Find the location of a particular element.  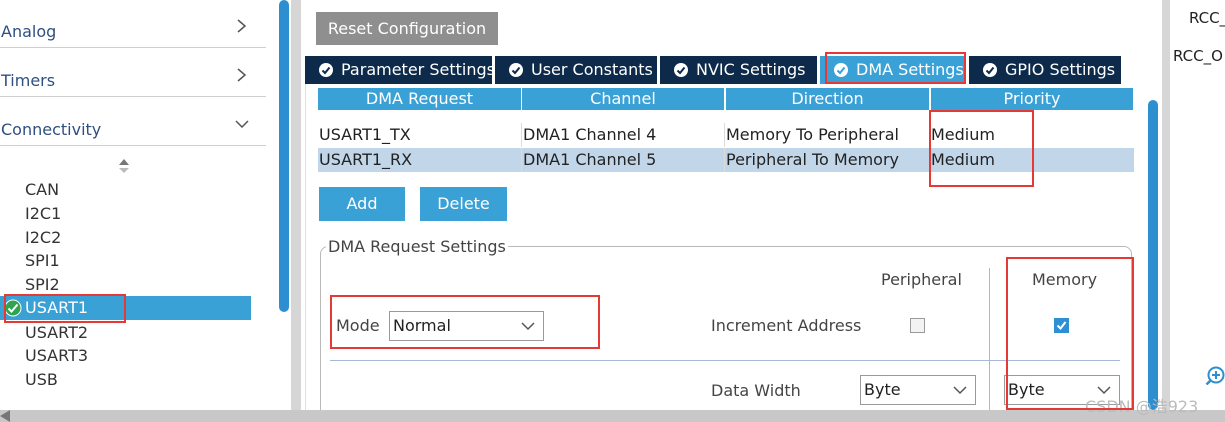

delete-button: Delete is located at coordinates (463, 204).